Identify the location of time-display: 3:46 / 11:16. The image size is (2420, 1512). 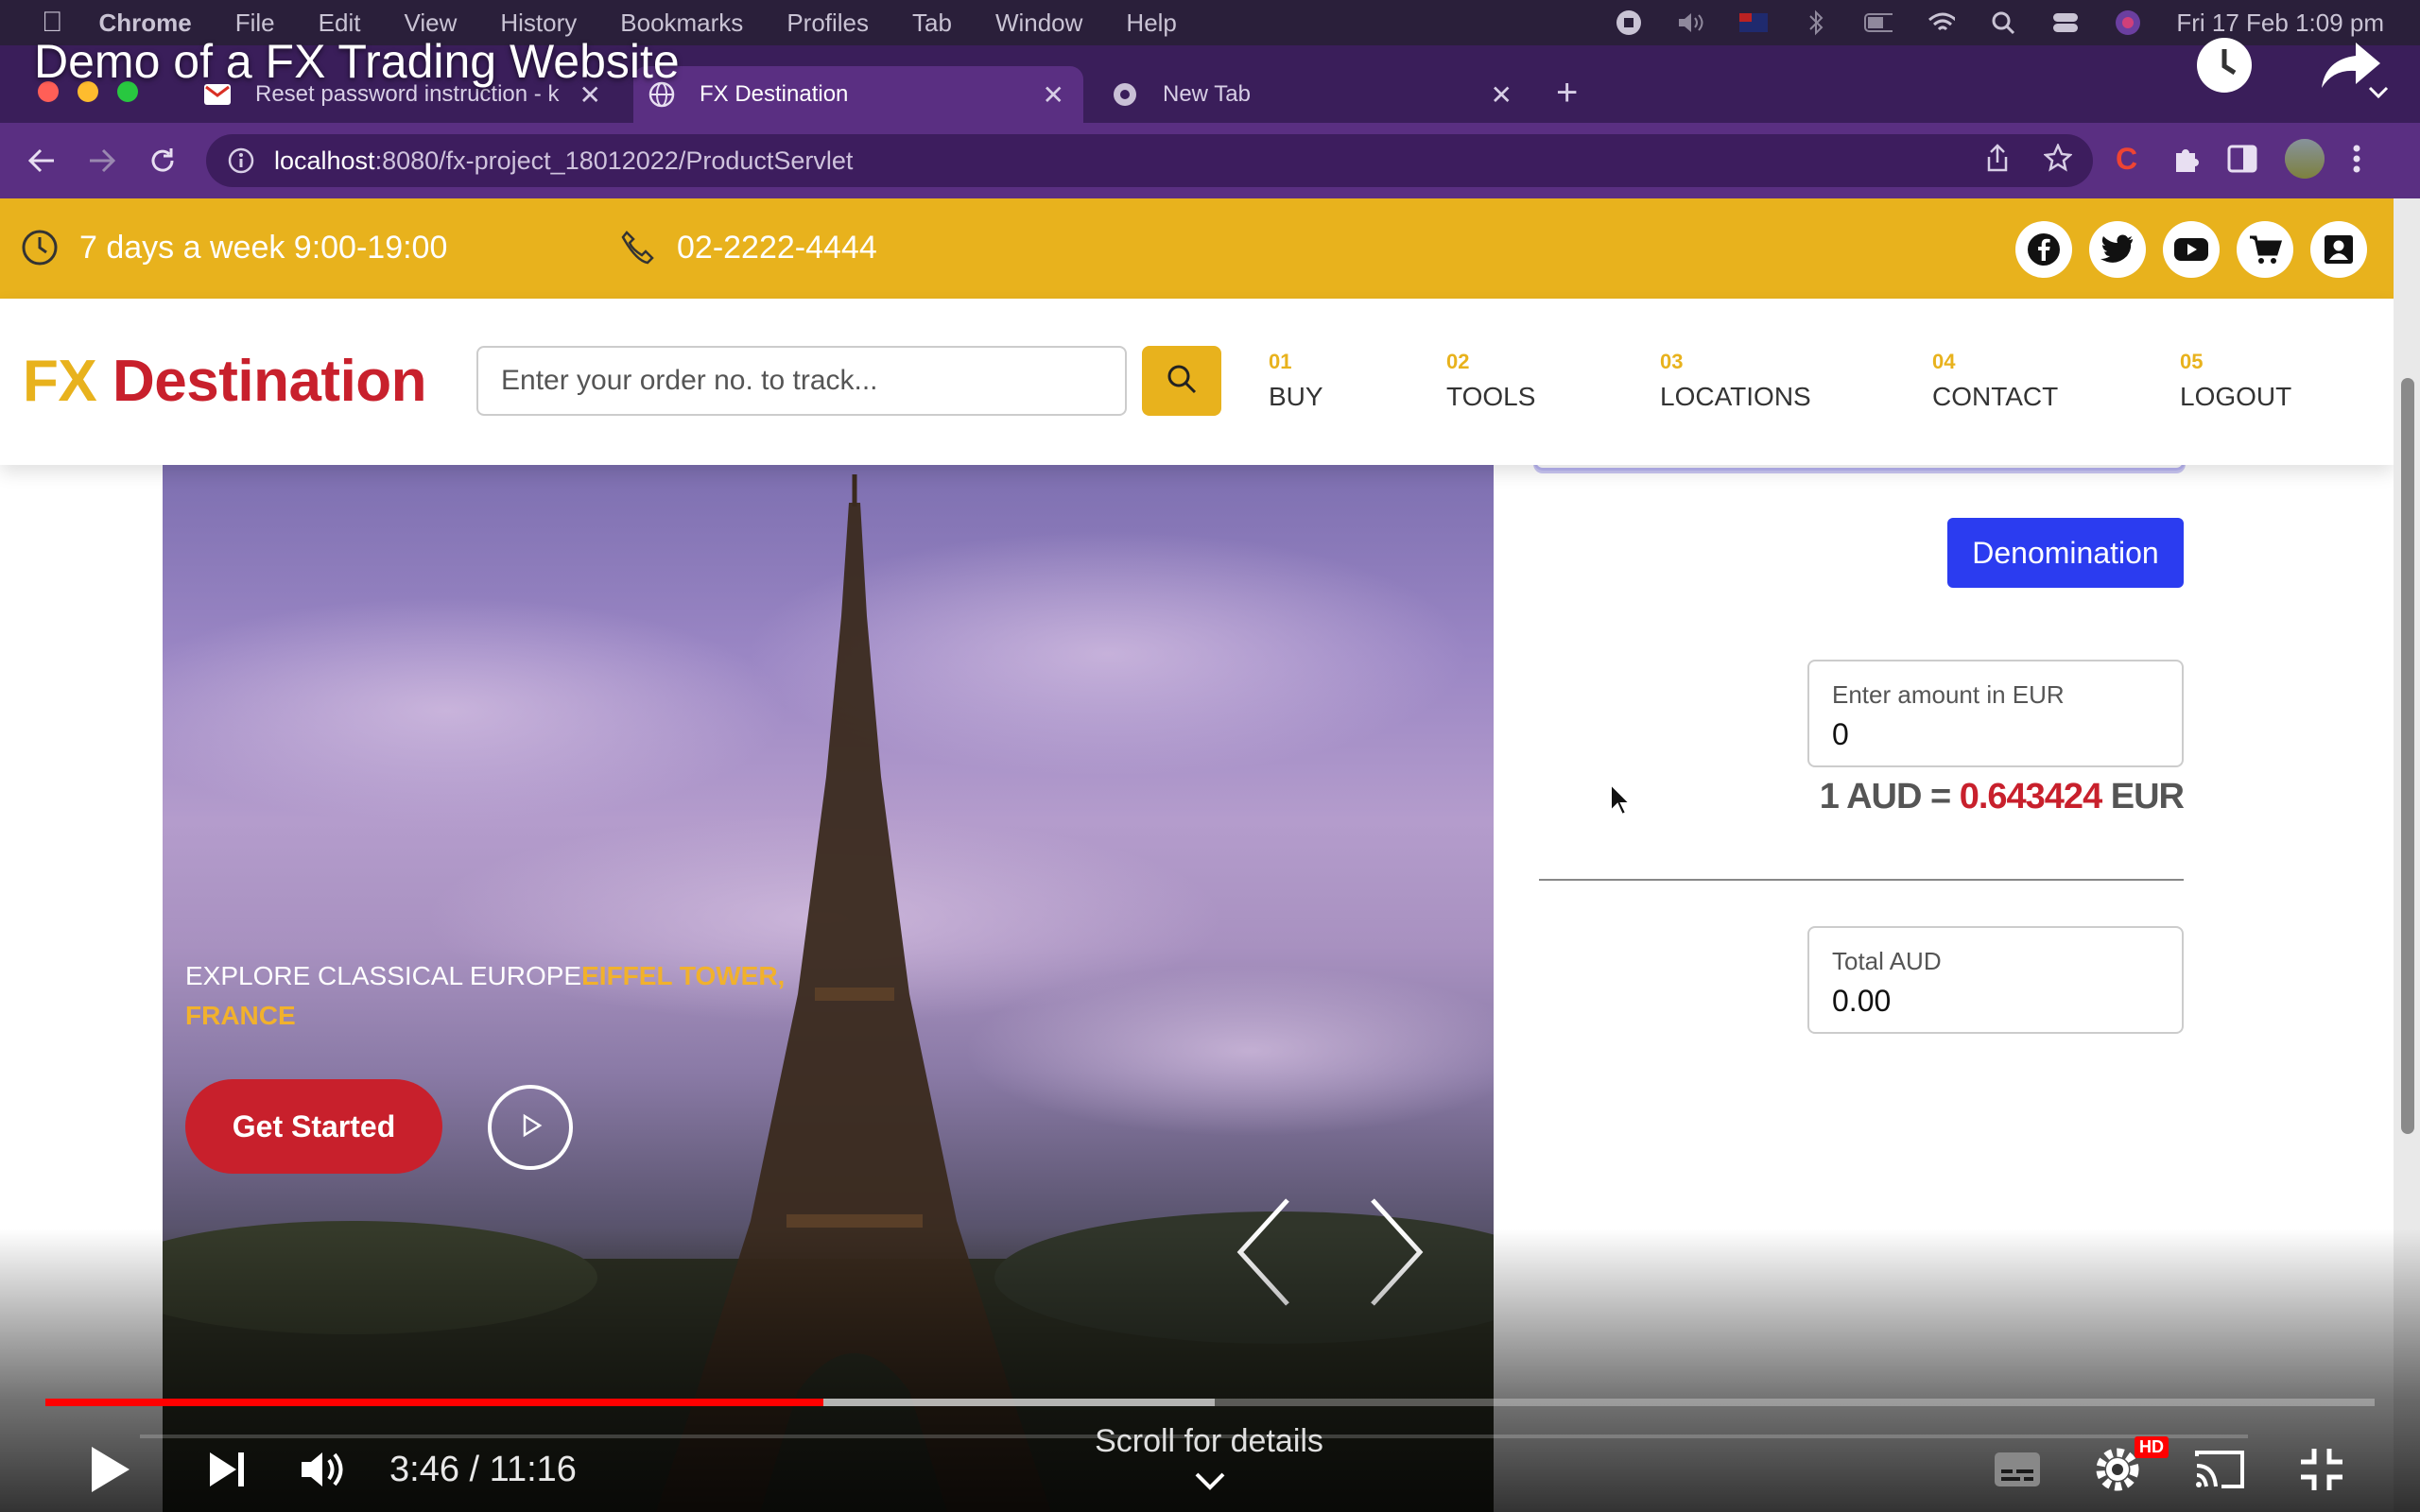
(483, 1469).